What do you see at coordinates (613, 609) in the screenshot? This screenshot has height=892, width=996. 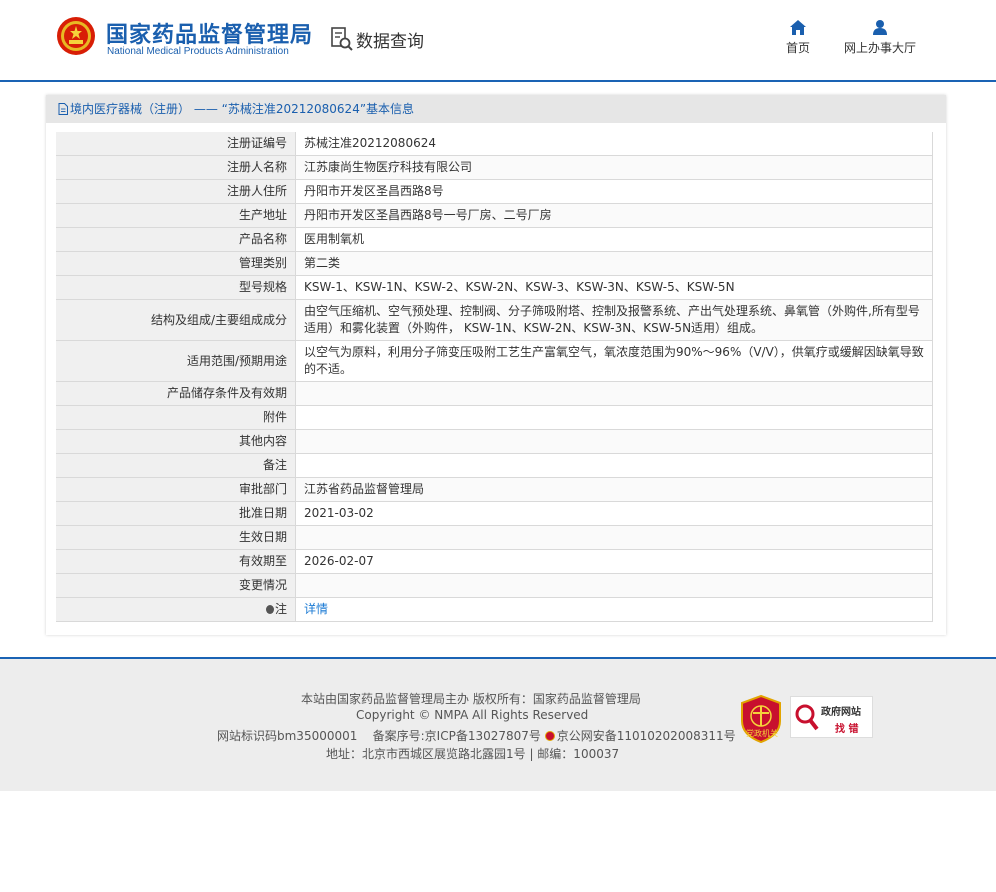 I see `note-value-cell: 详情` at bounding box center [613, 609].